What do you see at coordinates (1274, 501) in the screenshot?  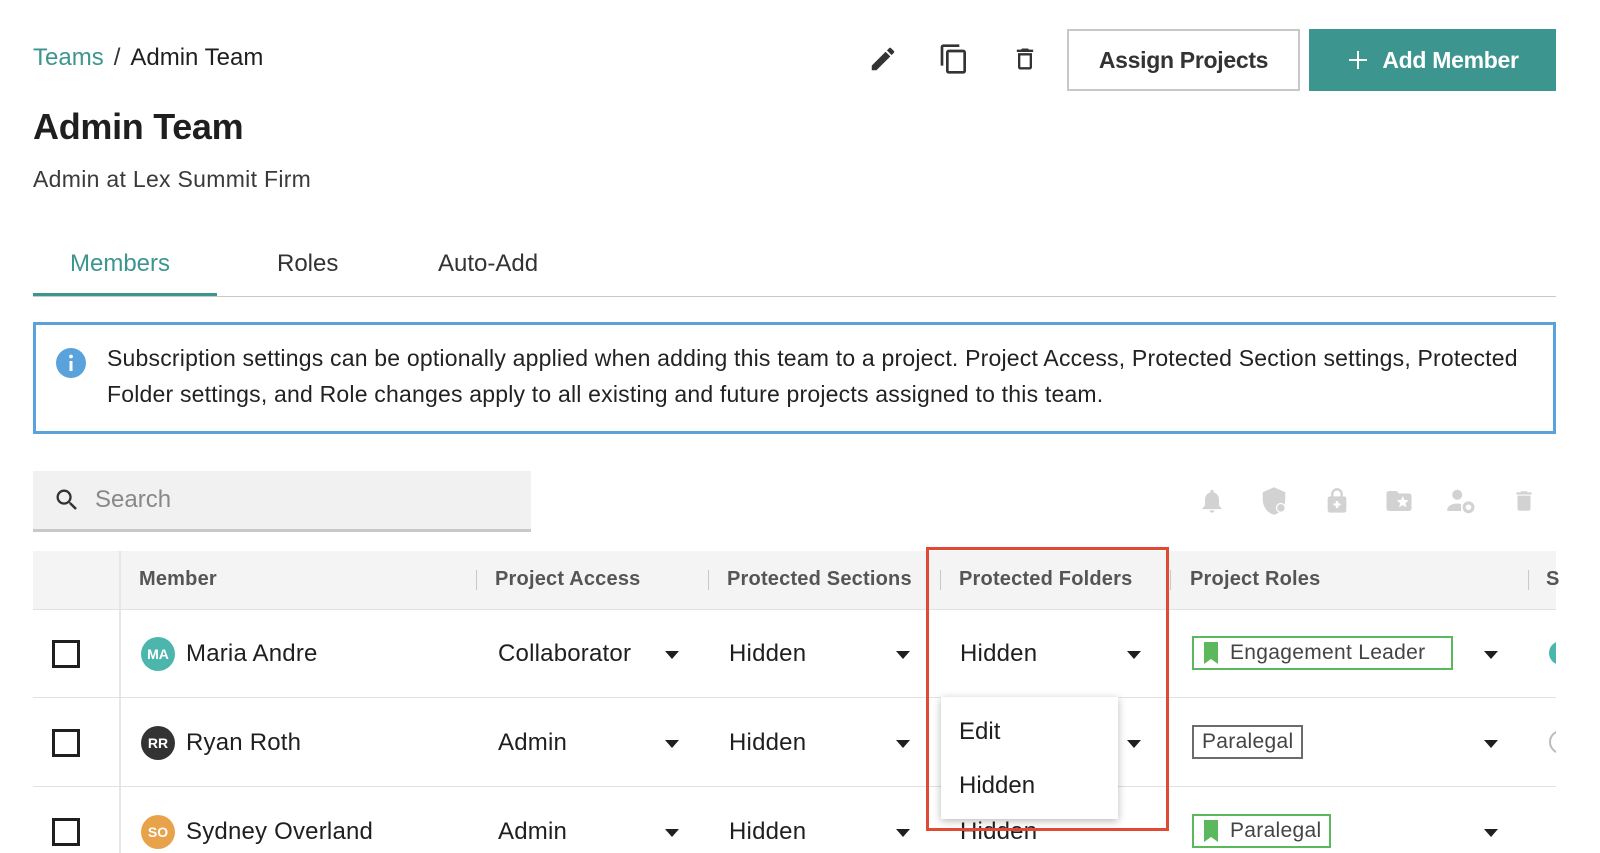 I see `shield-icon` at bounding box center [1274, 501].